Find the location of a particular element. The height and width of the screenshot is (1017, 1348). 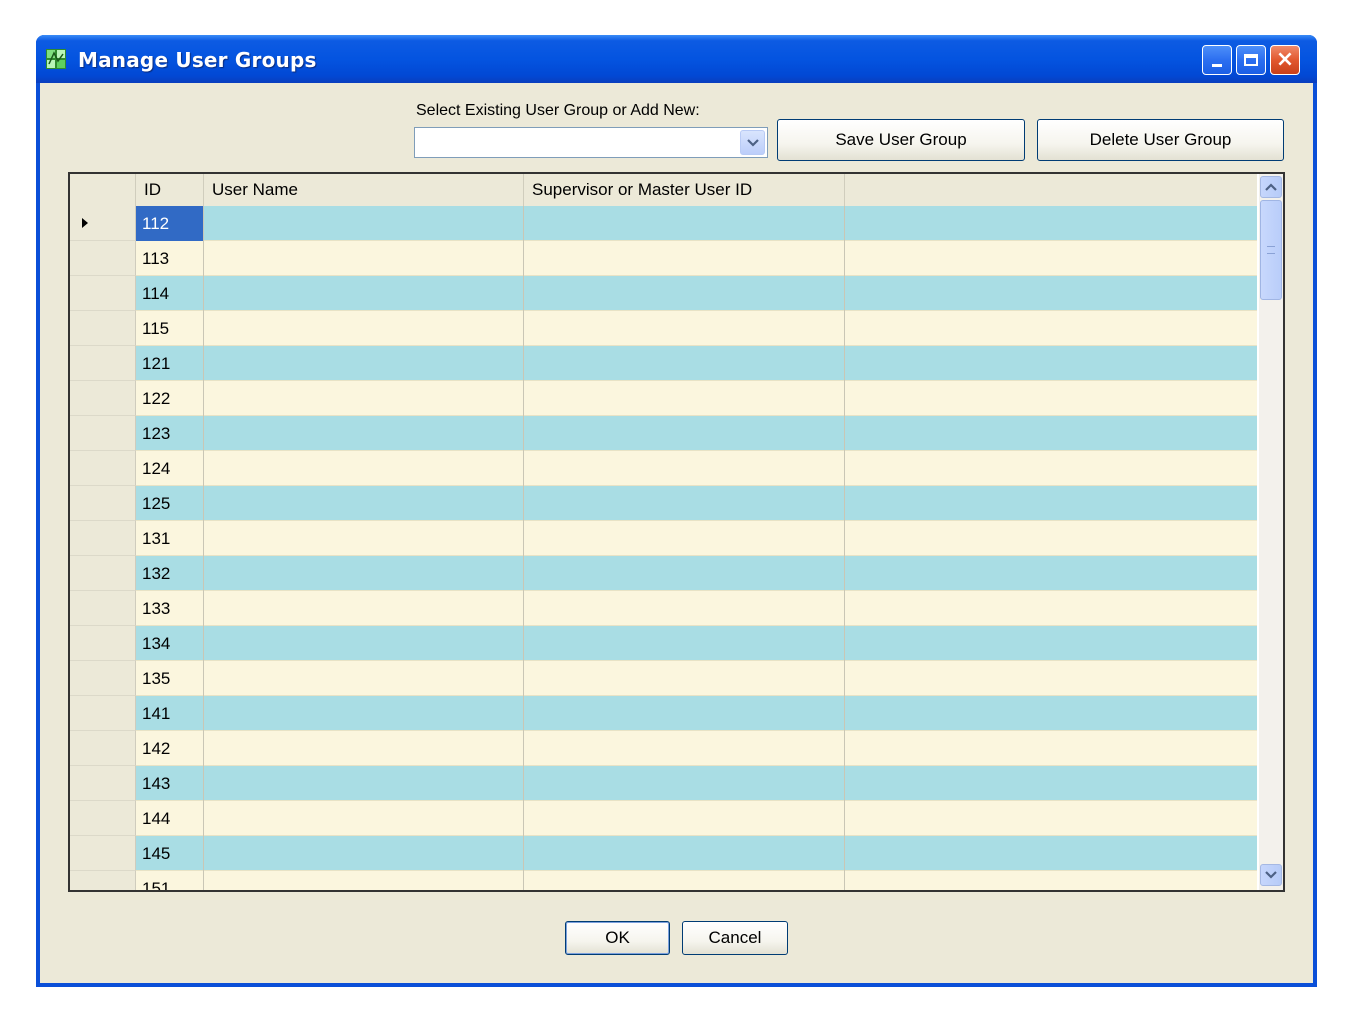

table-row: 133 is located at coordinates (663, 608).